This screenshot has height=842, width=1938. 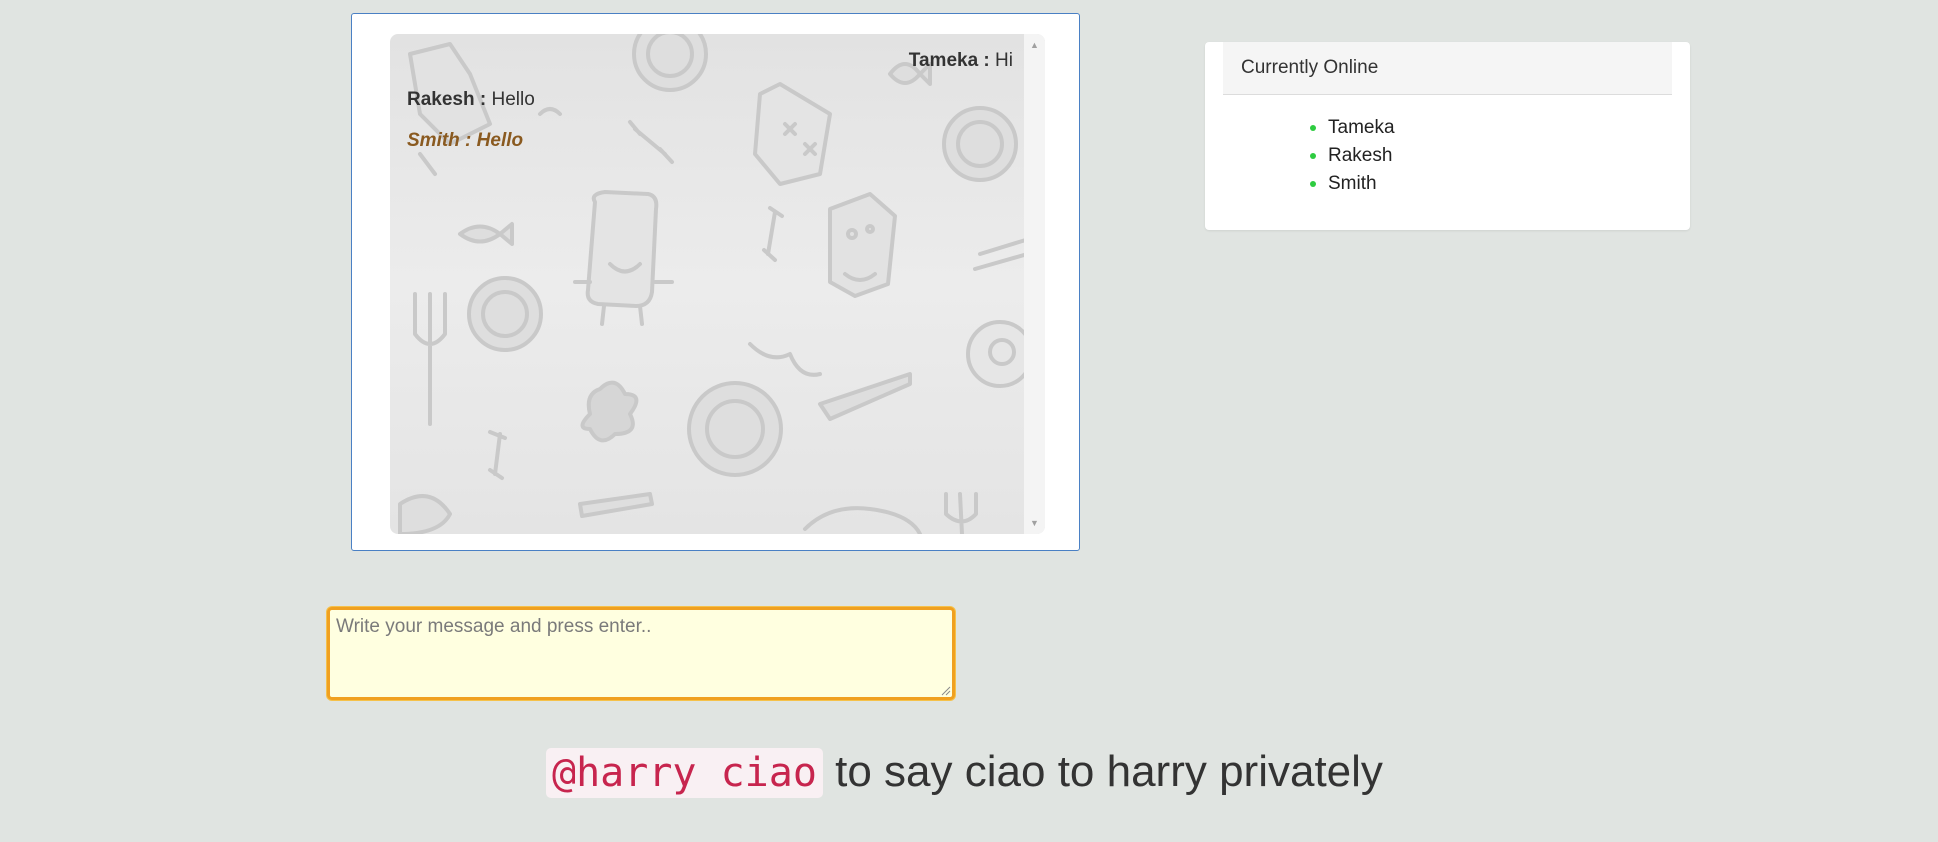 I want to click on online-user-name: Tameka, so click(x=1361, y=127).